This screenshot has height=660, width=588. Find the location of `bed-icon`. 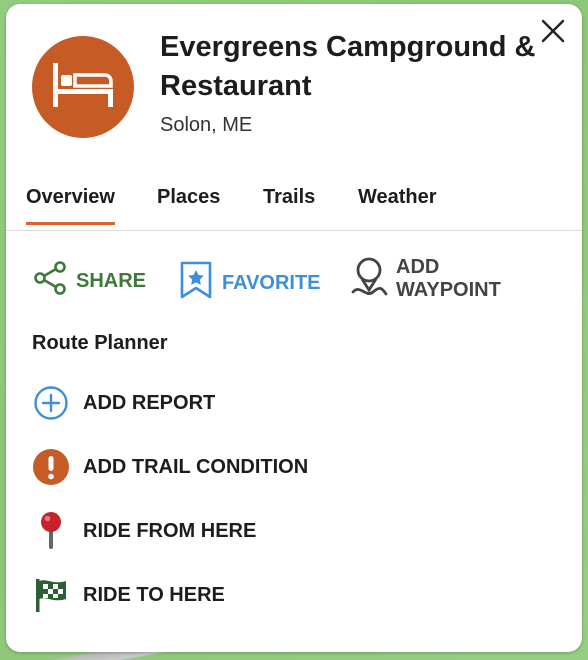

bed-icon is located at coordinates (83, 87).